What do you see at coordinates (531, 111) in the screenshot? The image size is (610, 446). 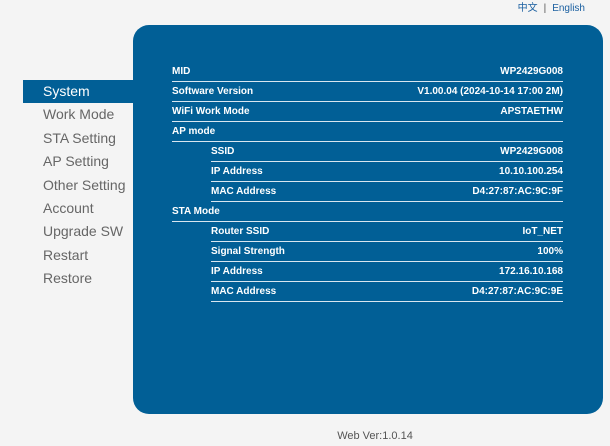 I see `row-value: APSTAETHW` at bounding box center [531, 111].